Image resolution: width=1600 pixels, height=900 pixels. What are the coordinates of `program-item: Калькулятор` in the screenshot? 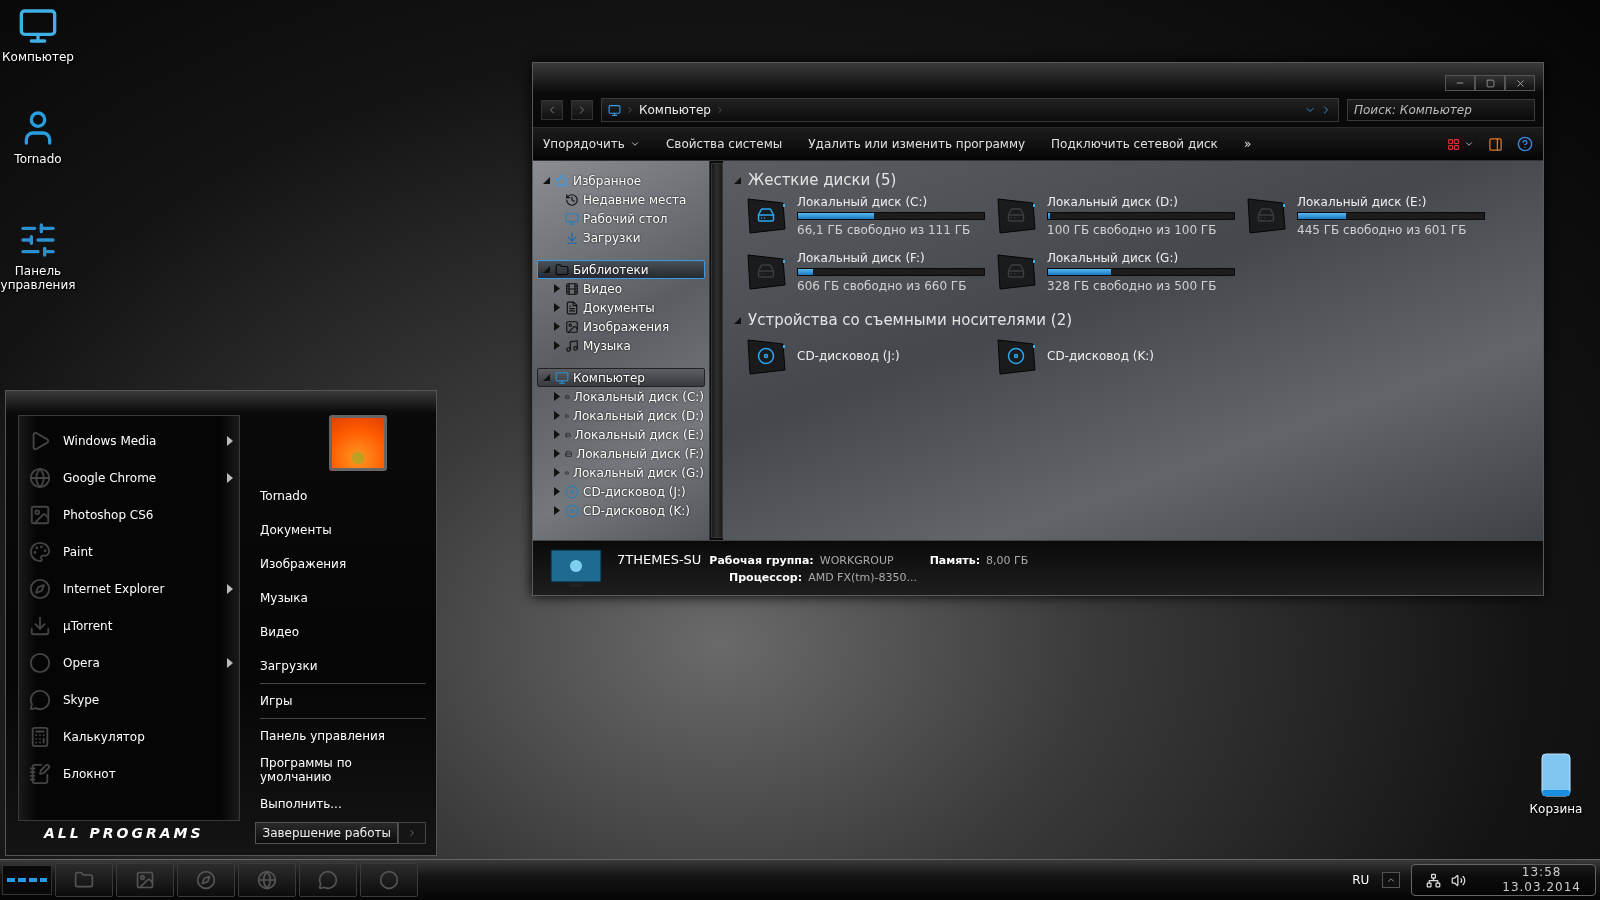 It's located at (104, 736).